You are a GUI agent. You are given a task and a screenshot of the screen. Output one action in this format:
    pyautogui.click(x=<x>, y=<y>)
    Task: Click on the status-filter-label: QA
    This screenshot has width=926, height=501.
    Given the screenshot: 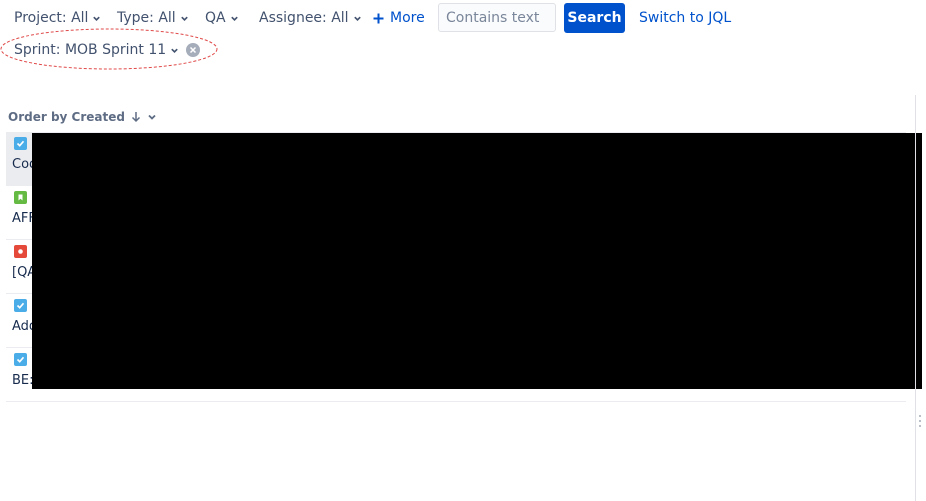 What is the action you would take?
    pyautogui.click(x=215, y=18)
    